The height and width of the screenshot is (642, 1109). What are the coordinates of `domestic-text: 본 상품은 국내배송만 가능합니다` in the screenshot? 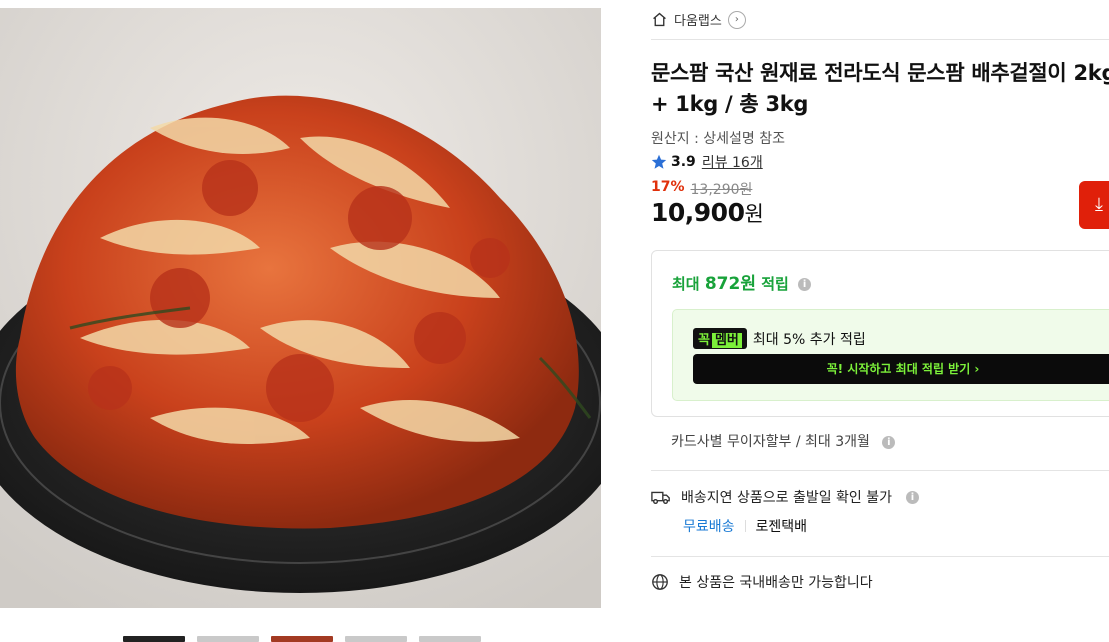 It's located at (776, 583).